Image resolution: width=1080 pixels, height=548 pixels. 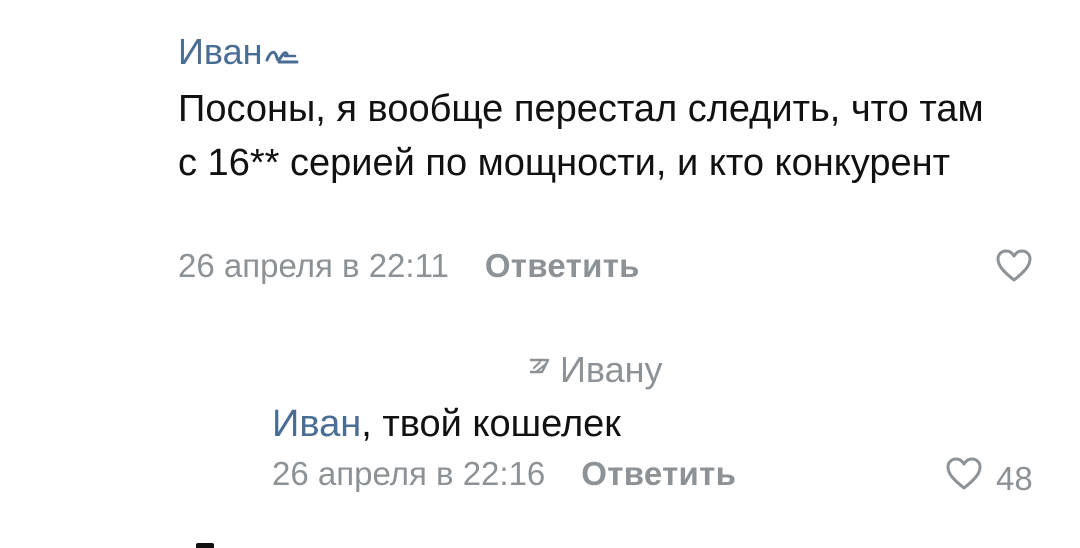 I want to click on reply-body: , твой кошелек, so click(x=491, y=424).